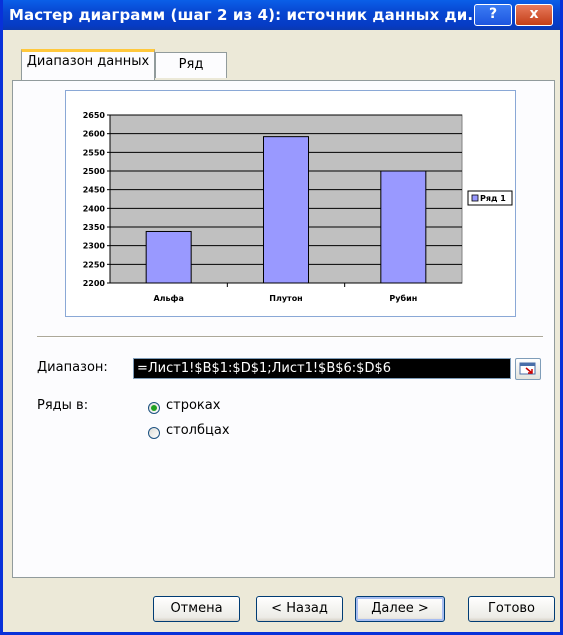 Image resolution: width=563 pixels, height=635 pixels. Describe the element at coordinates (191, 65) in the screenshot. I see `tab-series: Ряд` at that location.